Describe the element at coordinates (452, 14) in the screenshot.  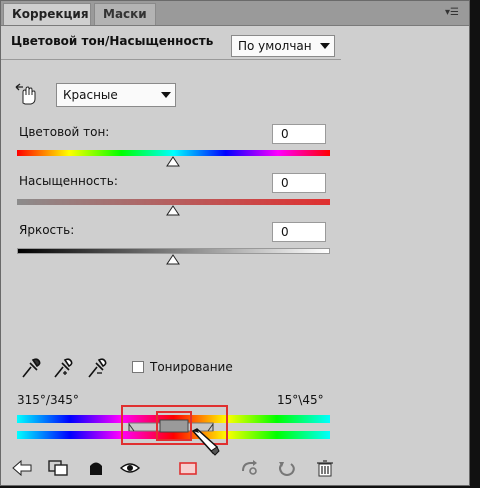
I see `panel-menu-icon: ▾☰` at that location.